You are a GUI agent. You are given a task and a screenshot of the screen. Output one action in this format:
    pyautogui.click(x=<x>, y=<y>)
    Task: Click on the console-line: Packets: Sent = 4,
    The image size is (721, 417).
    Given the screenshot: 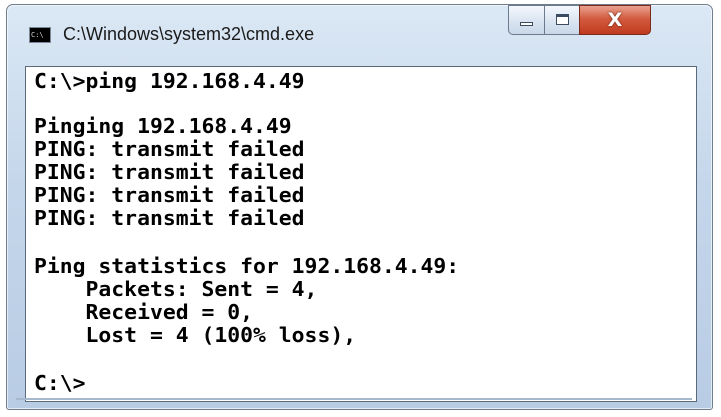 What is the action you would take?
    pyautogui.click(x=176, y=289)
    